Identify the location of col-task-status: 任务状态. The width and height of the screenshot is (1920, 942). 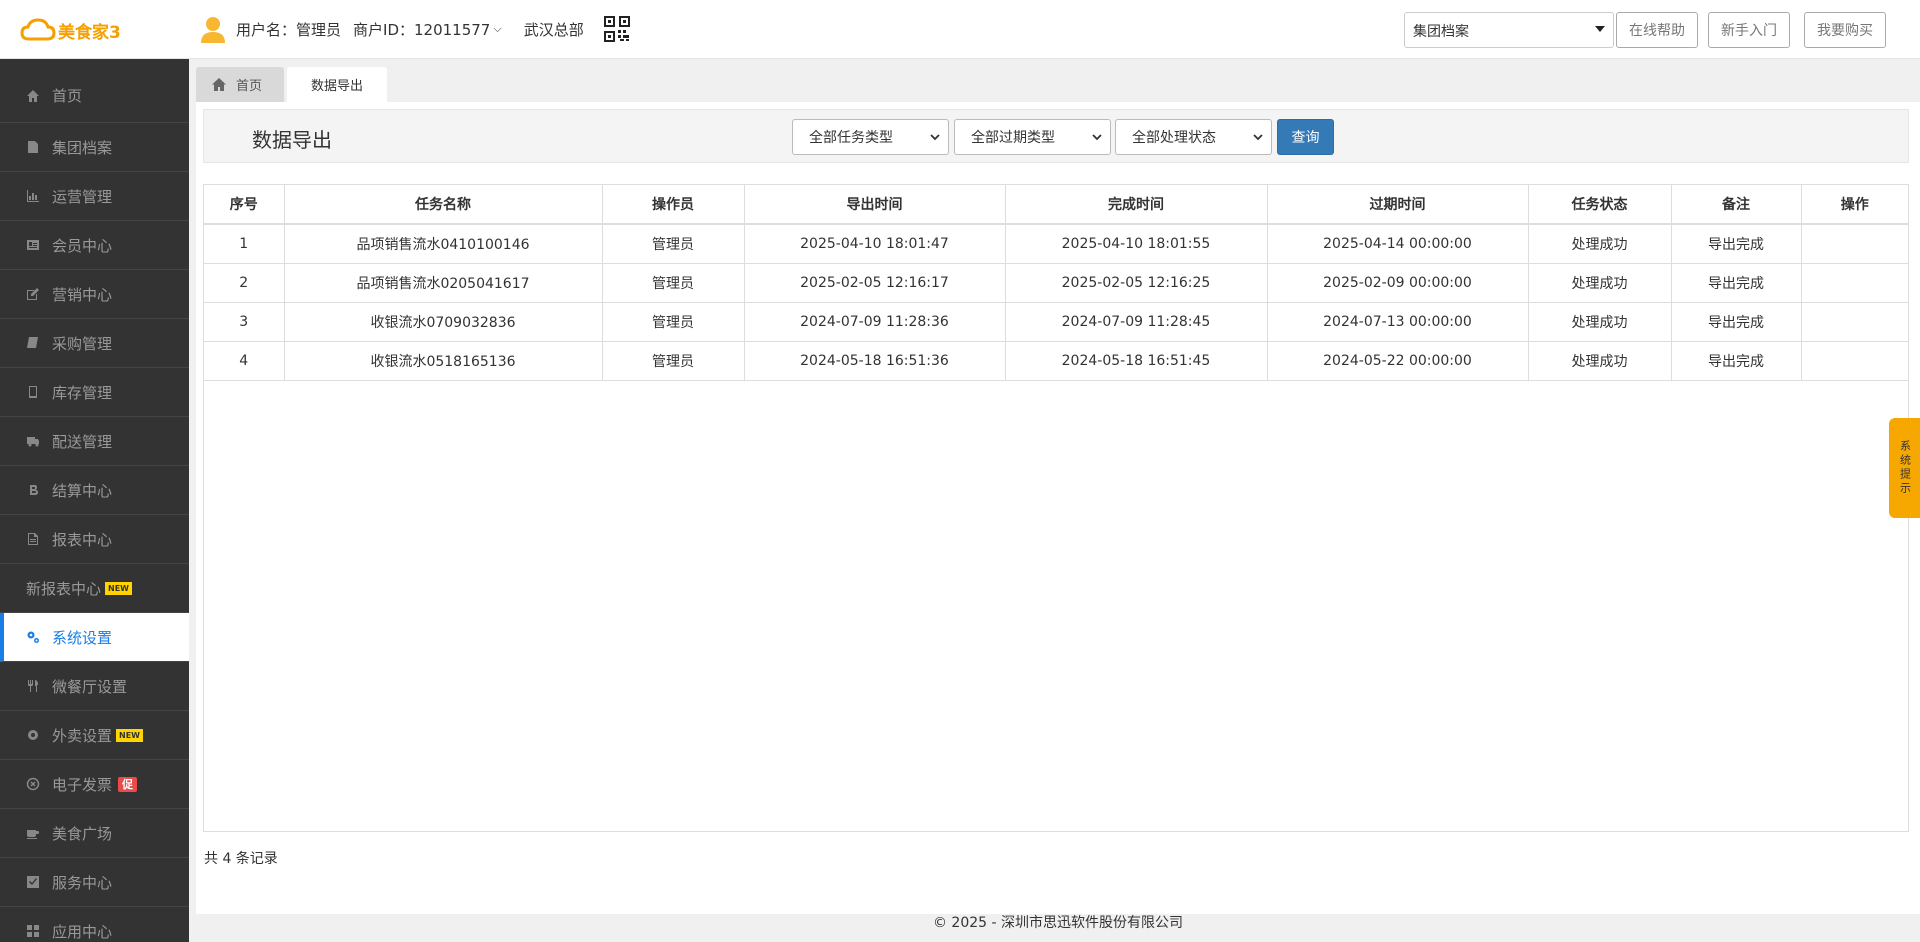
(1600, 205).